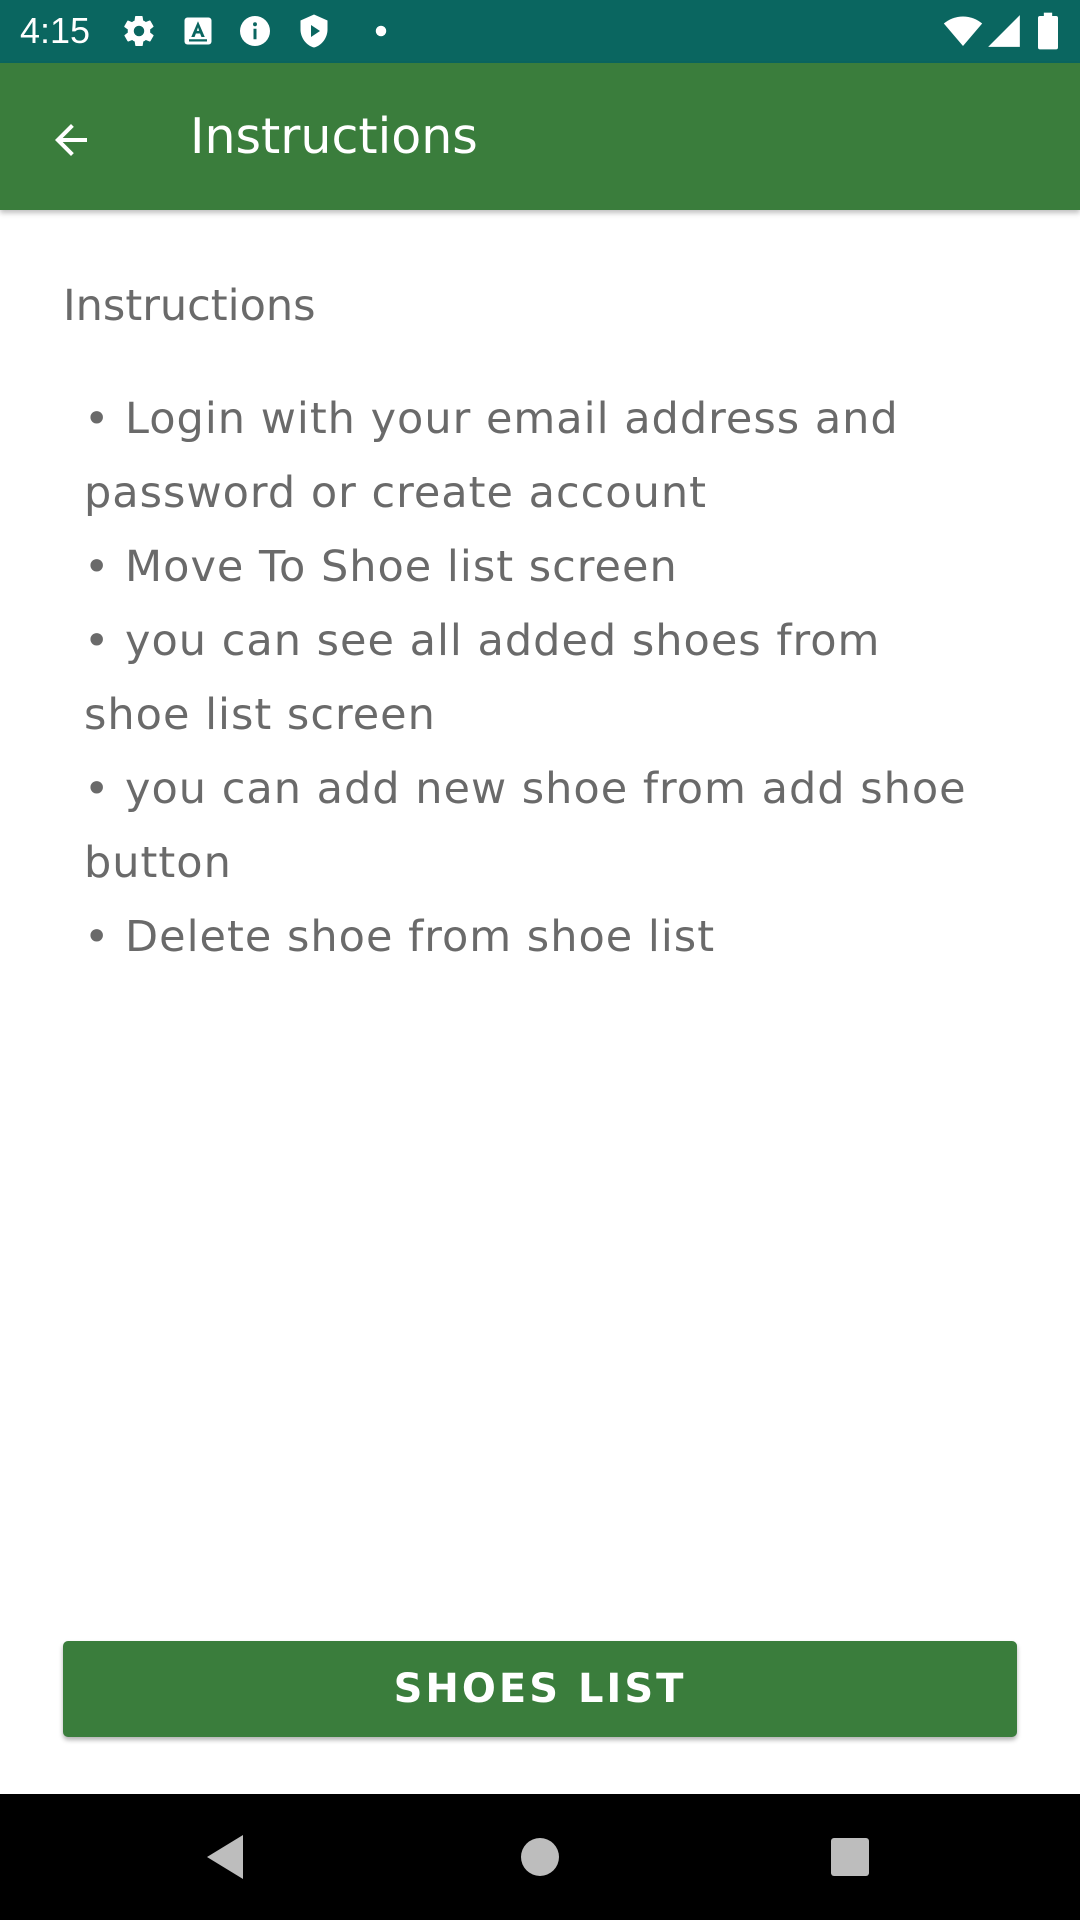  What do you see at coordinates (540, 31) in the screenshot?
I see `status-bar: 4:15` at bounding box center [540, 31].